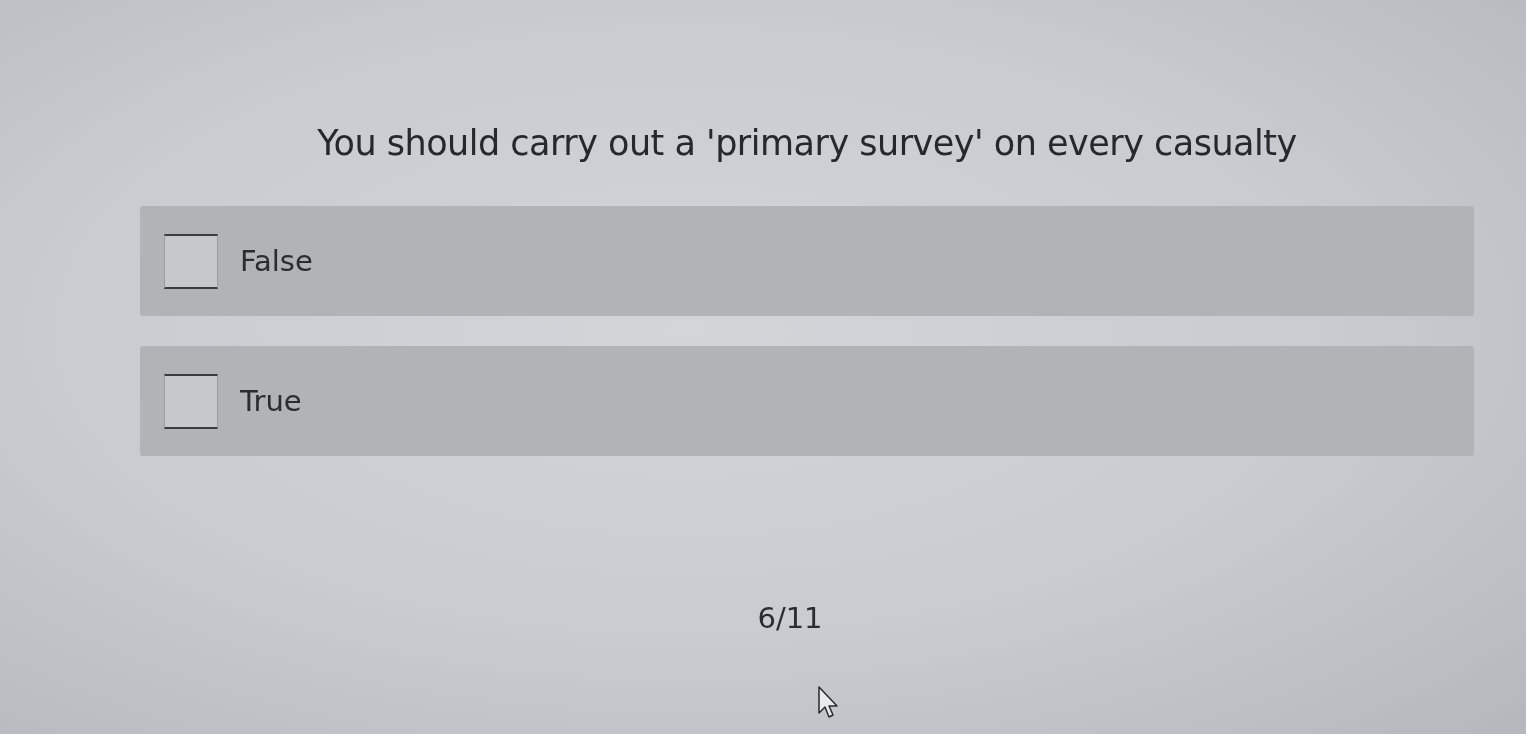 The image size is (1526, 734). What do you see at coordinates (271, 401) in the screenshot?
I see `option-label: True` at bounding box center [271, 401].